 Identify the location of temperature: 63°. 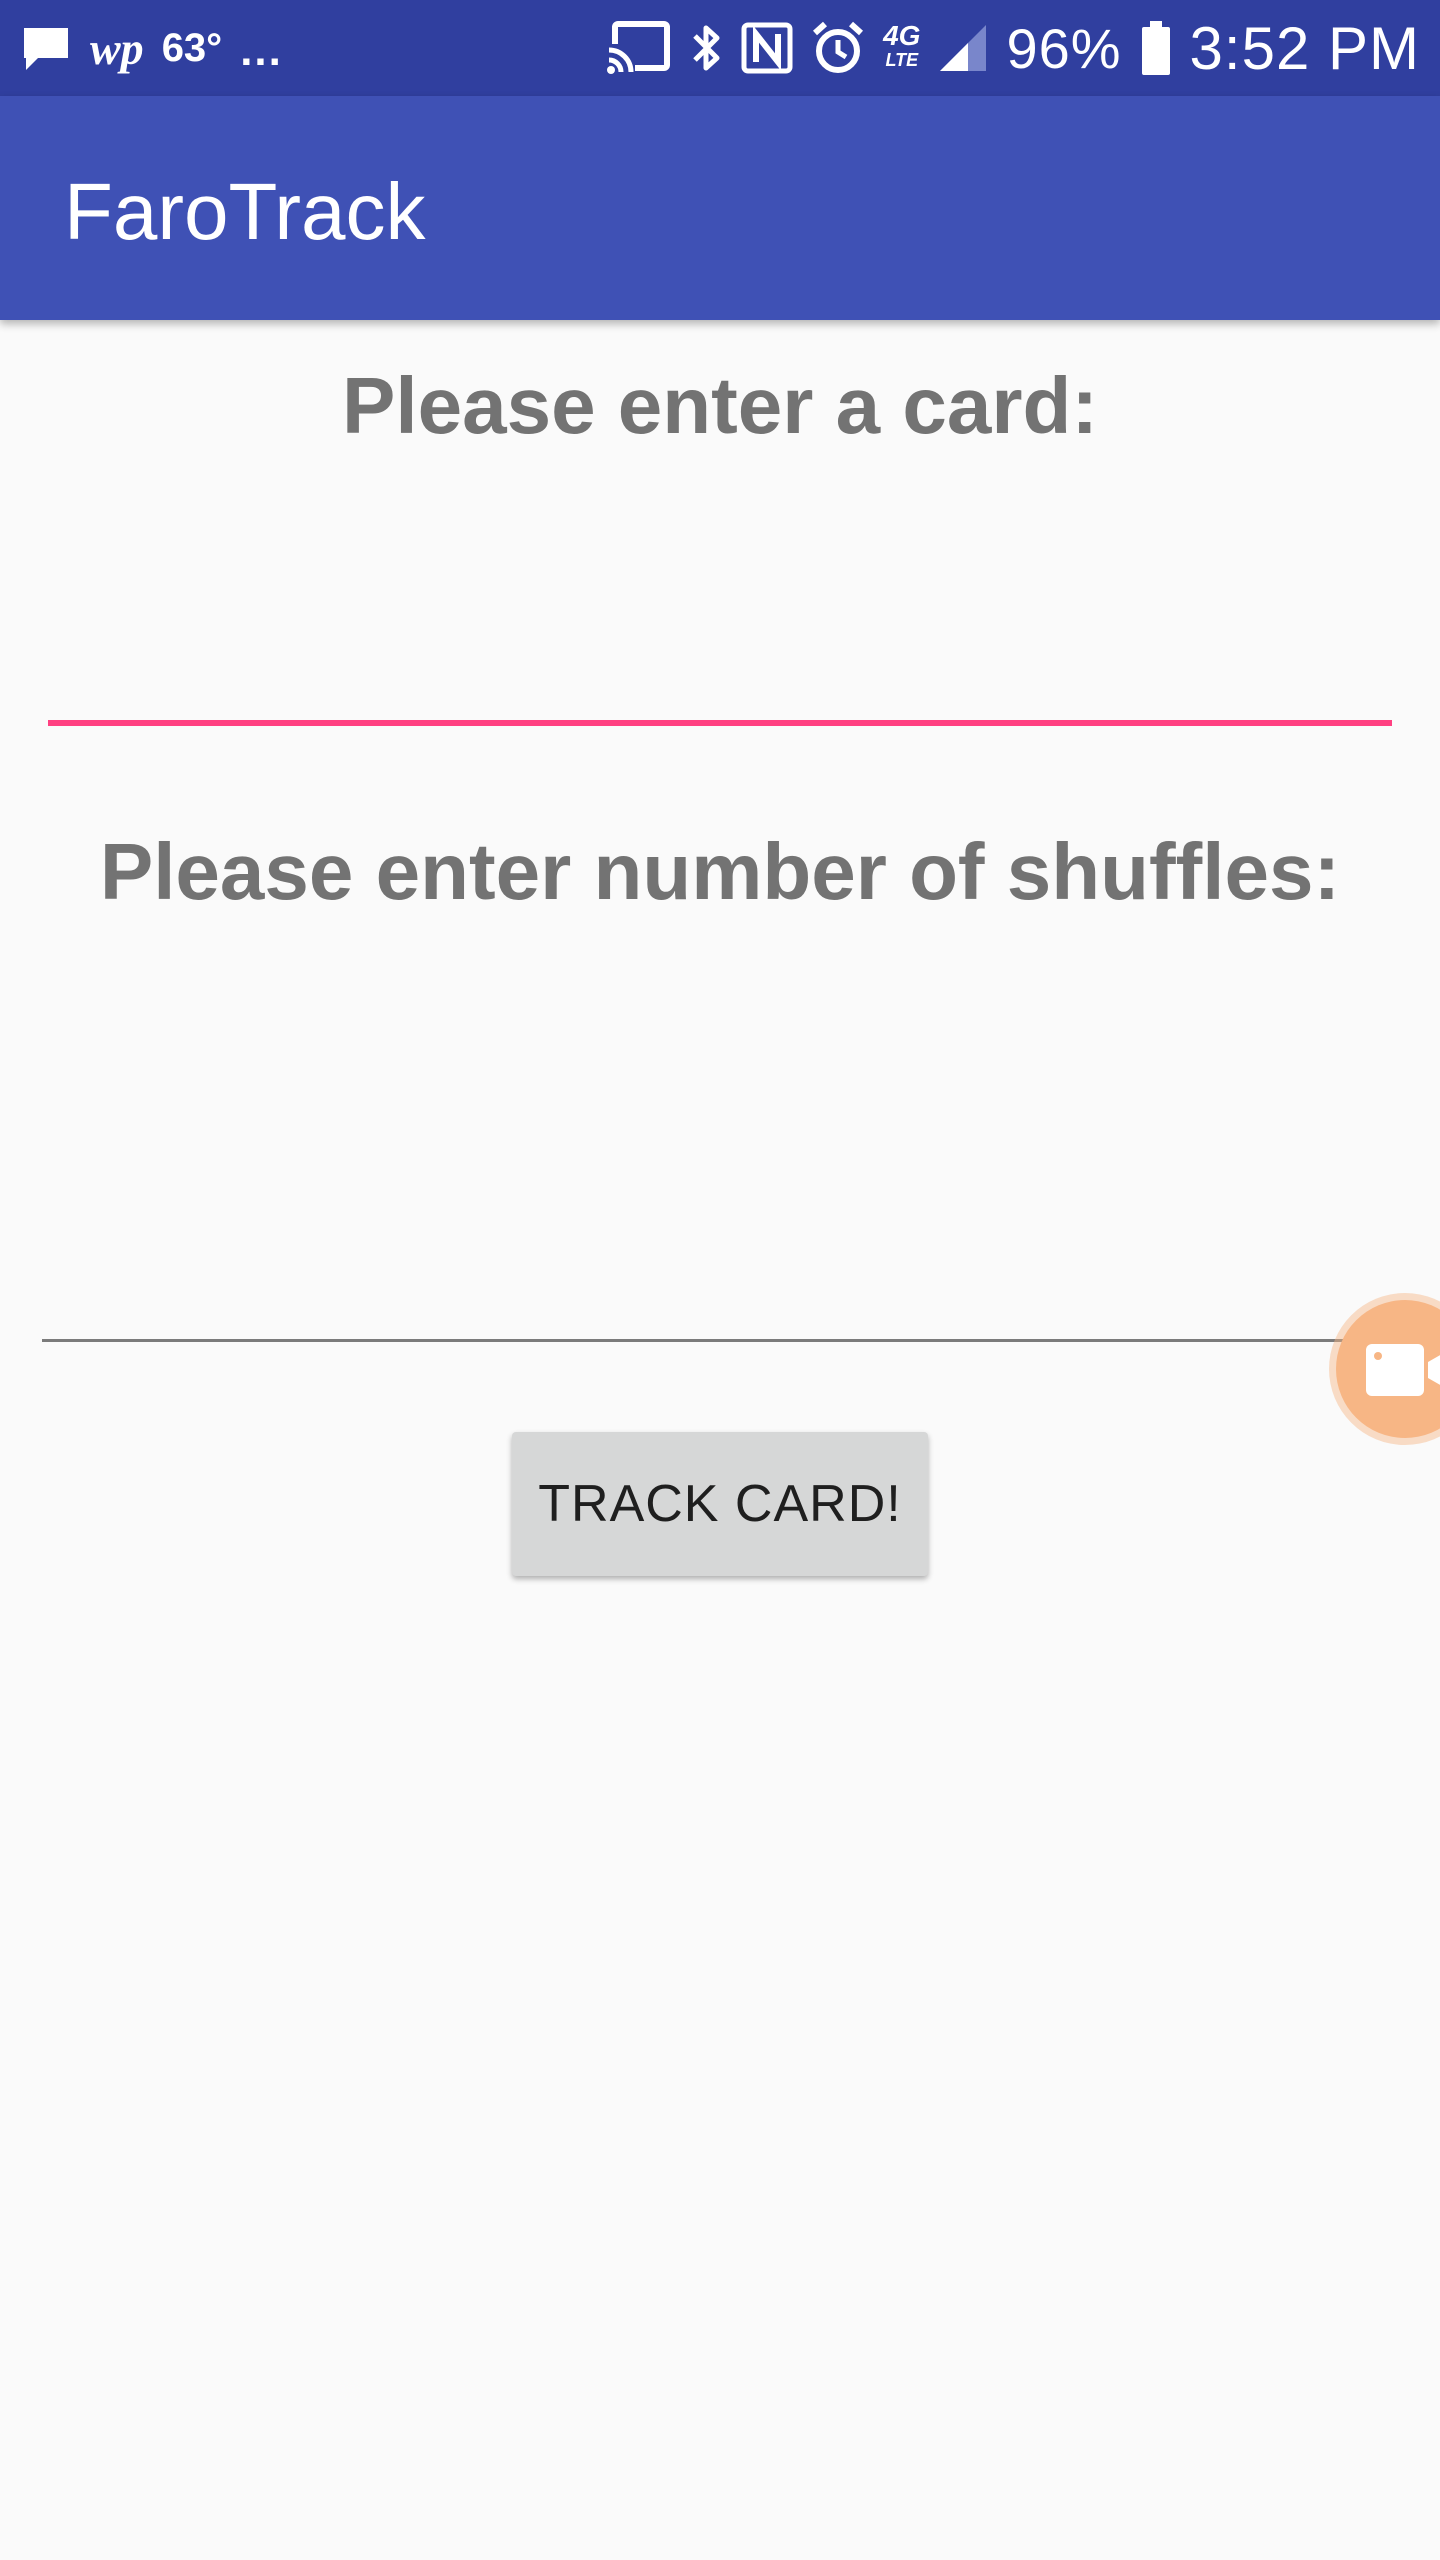
(192, 47).